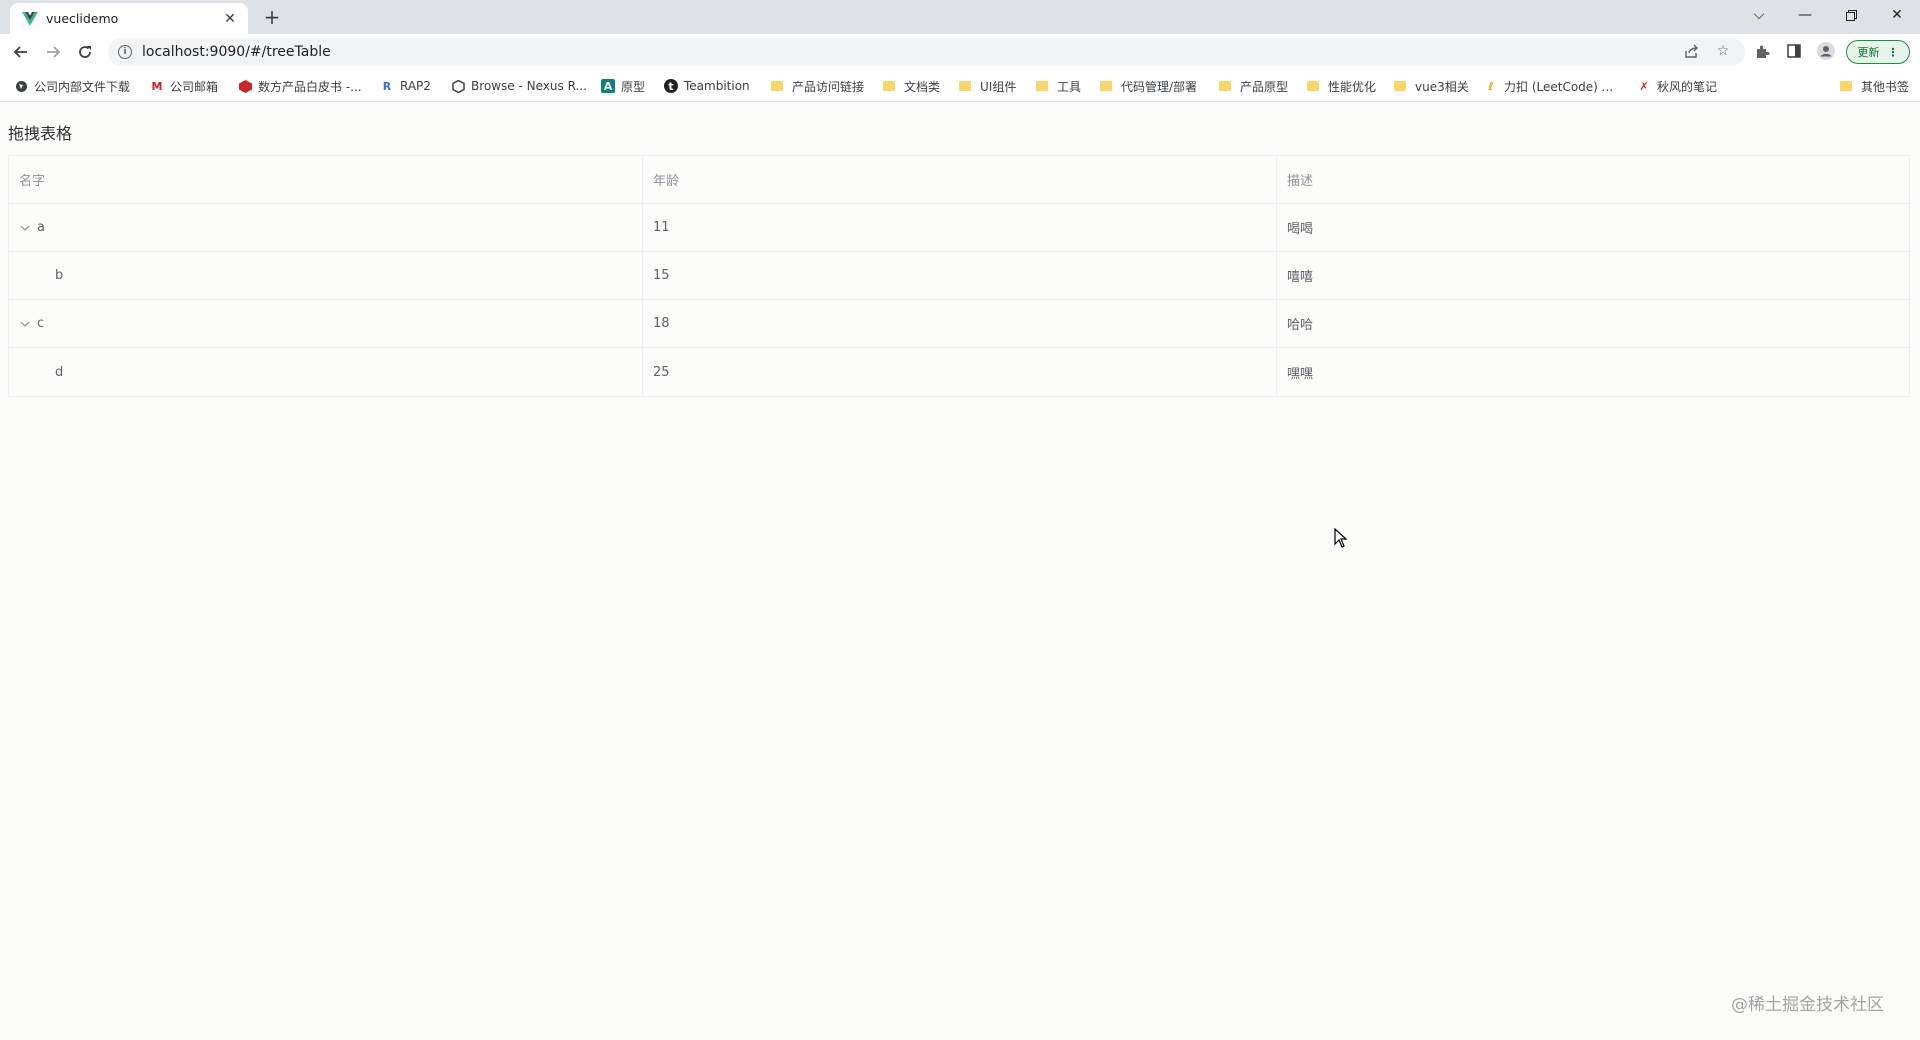 This screenshot has height=1040, width=1920. What do you see at coordinates (1794, 51) in the screenshot?
I see `side-panel-icon` at bounding box center [1794, 51].